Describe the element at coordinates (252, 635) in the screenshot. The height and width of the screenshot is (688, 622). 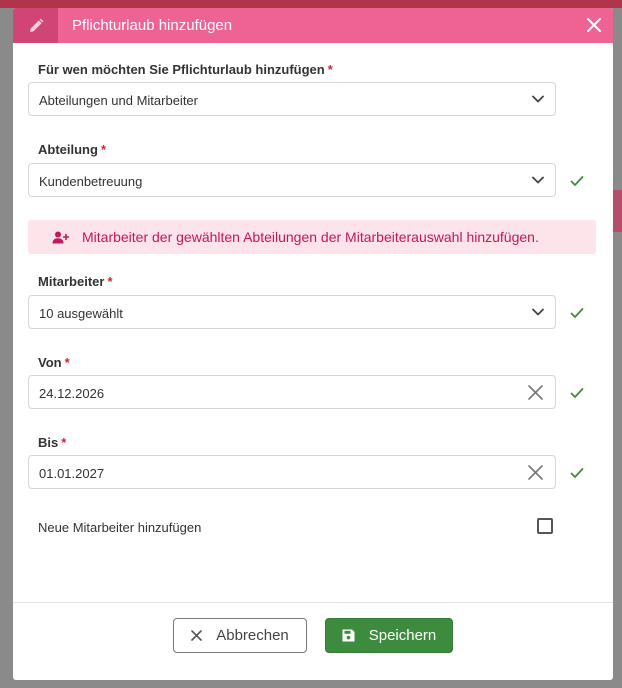
I see `cancel-button-label: Abbrechen` at that location.